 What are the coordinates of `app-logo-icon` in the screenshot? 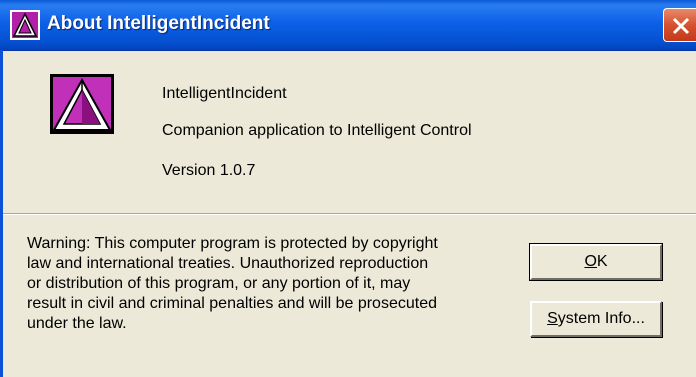 It's located at (82, 104).